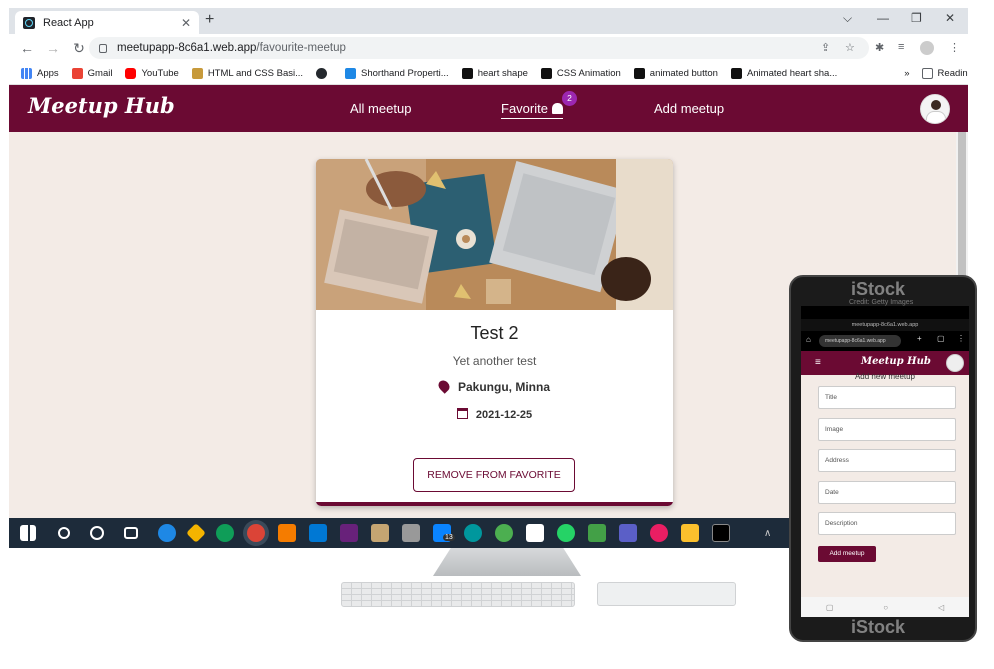 The width and height of the screenshot is (994, 669). I want to click on windows-start-icon, so click(28, 533).